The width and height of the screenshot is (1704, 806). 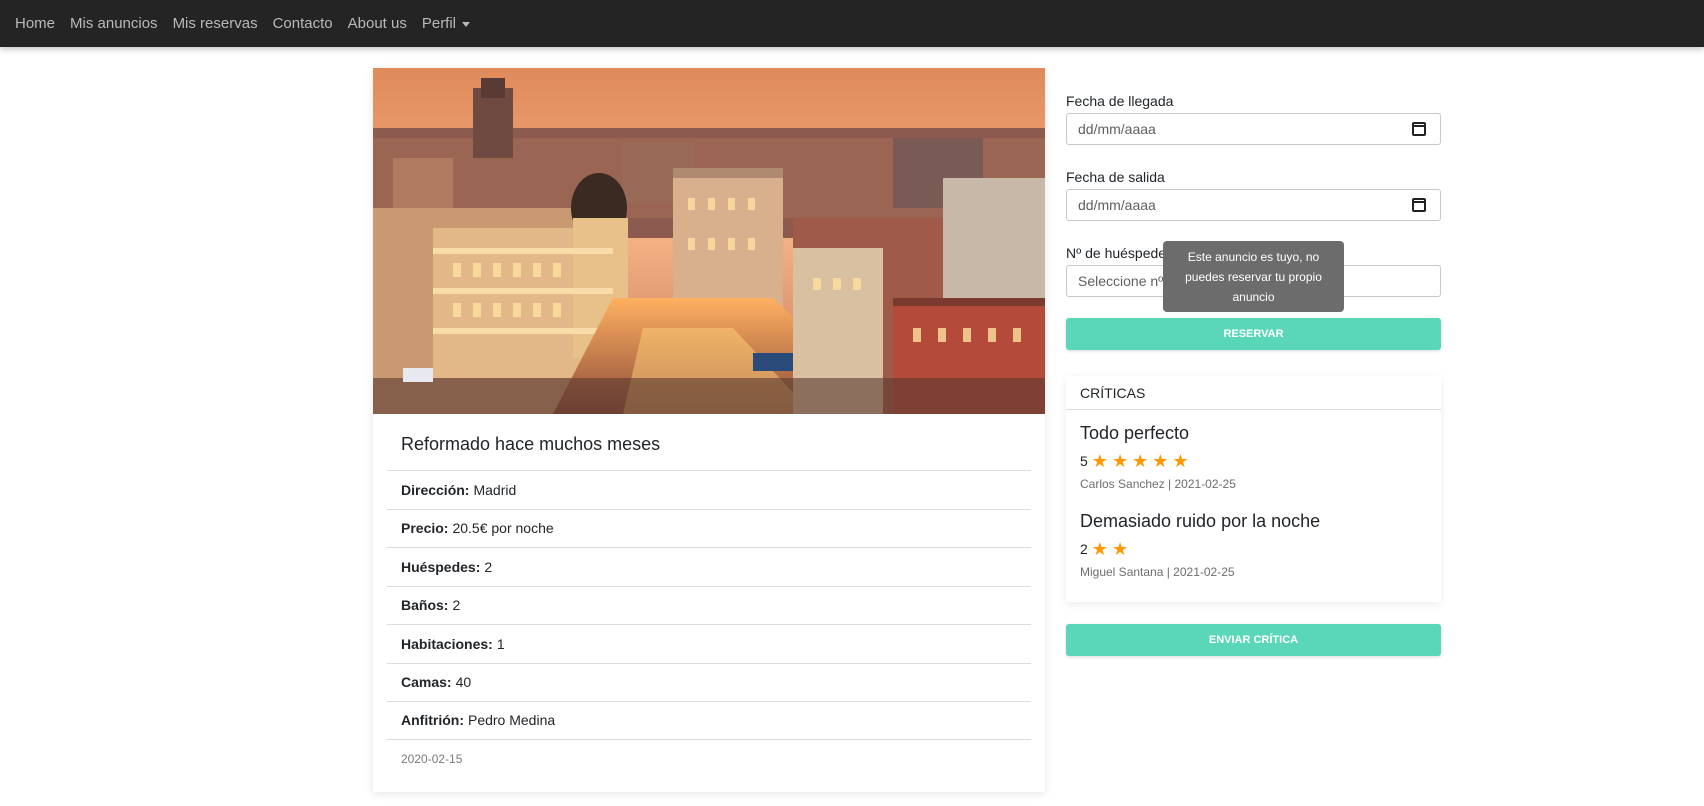 I want to click on detail-value: Madrid, so click(x=495, y=489).